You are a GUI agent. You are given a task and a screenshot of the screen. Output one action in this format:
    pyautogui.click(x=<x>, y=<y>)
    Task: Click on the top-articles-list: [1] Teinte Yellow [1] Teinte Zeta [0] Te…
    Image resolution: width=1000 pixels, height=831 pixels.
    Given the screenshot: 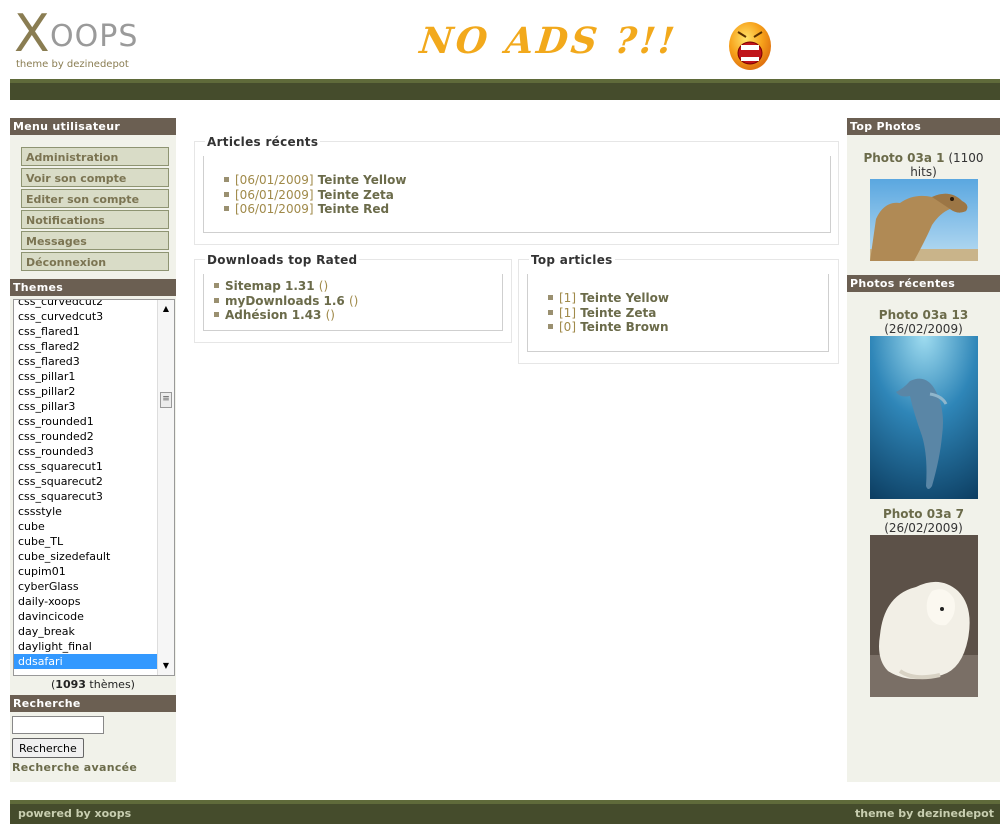 What is the action you would take?
    pyautogui.click(x=608, y=313)
    